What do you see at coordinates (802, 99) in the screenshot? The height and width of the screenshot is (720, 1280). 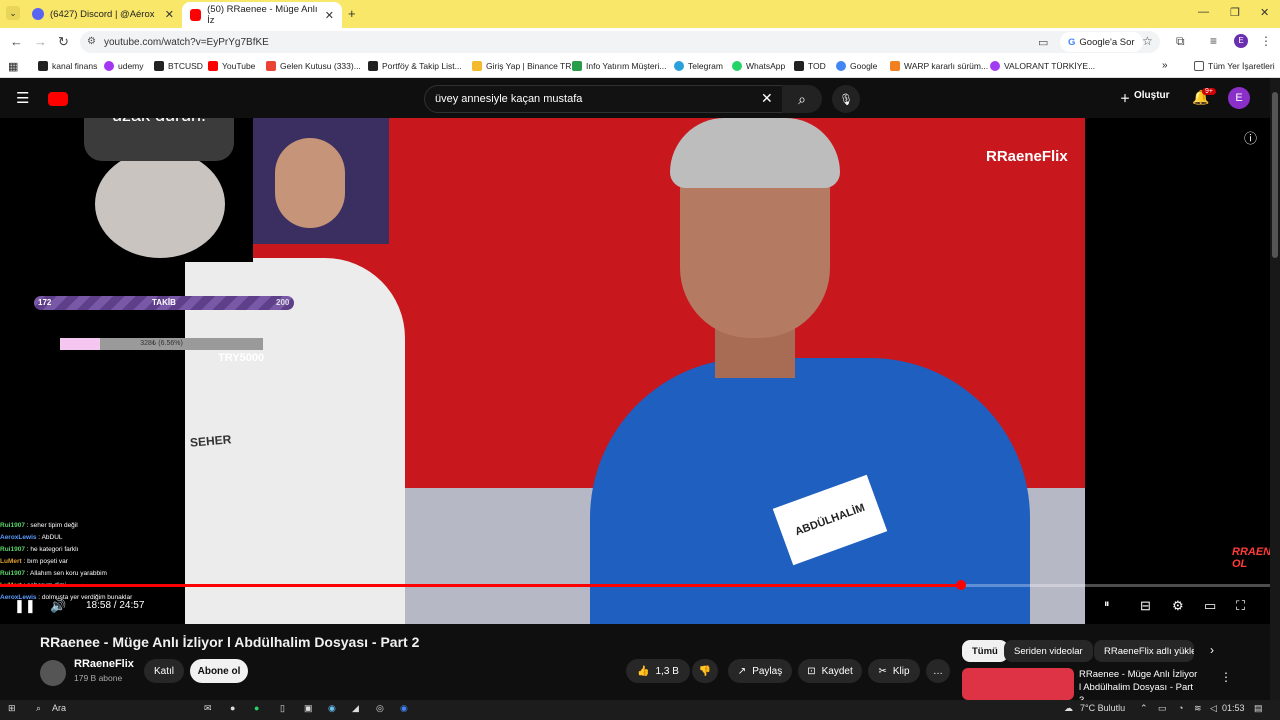 I see `search-button: ⌕` at bounding box center [802, 99].